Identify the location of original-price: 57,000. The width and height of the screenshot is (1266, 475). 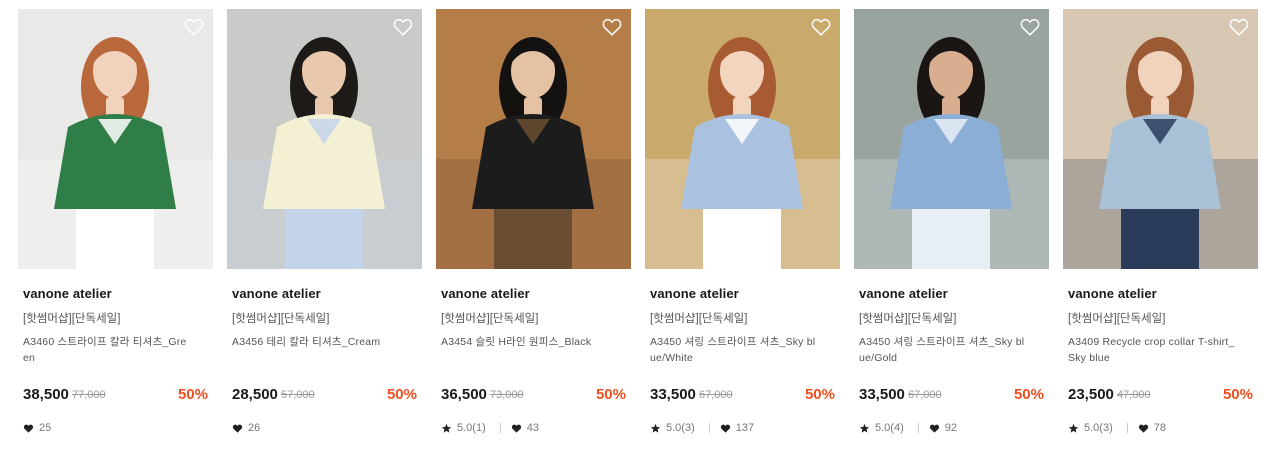
(298, 395).